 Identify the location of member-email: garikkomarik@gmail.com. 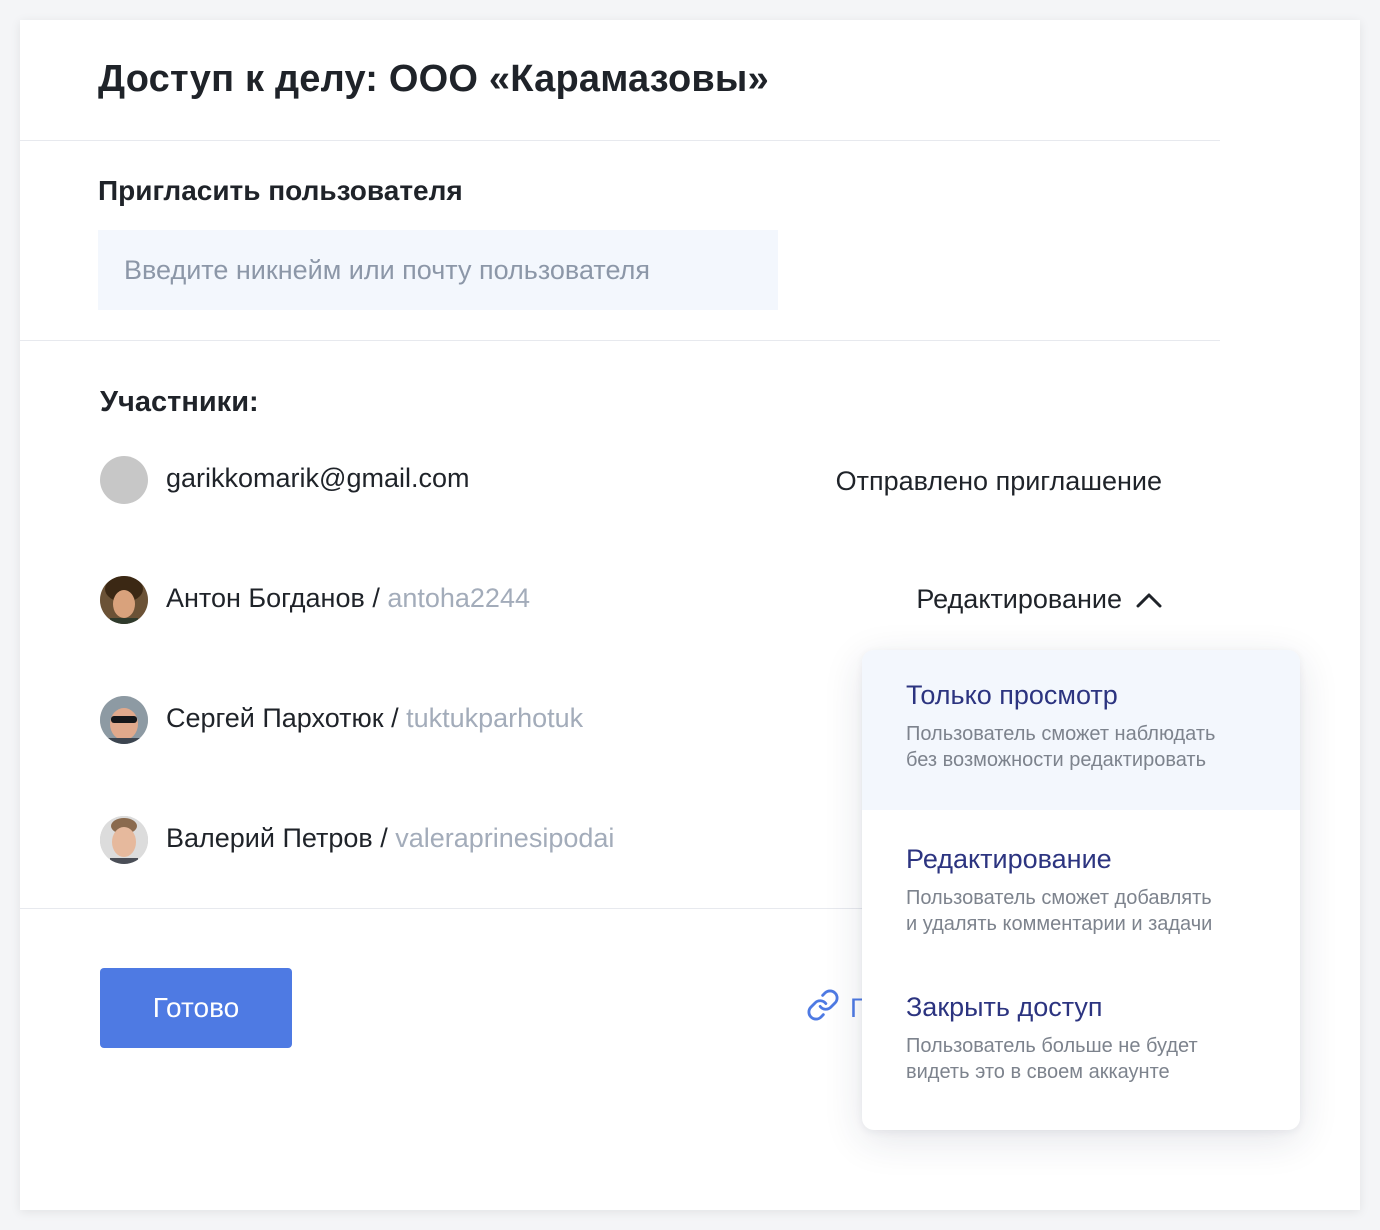
(318, 478).